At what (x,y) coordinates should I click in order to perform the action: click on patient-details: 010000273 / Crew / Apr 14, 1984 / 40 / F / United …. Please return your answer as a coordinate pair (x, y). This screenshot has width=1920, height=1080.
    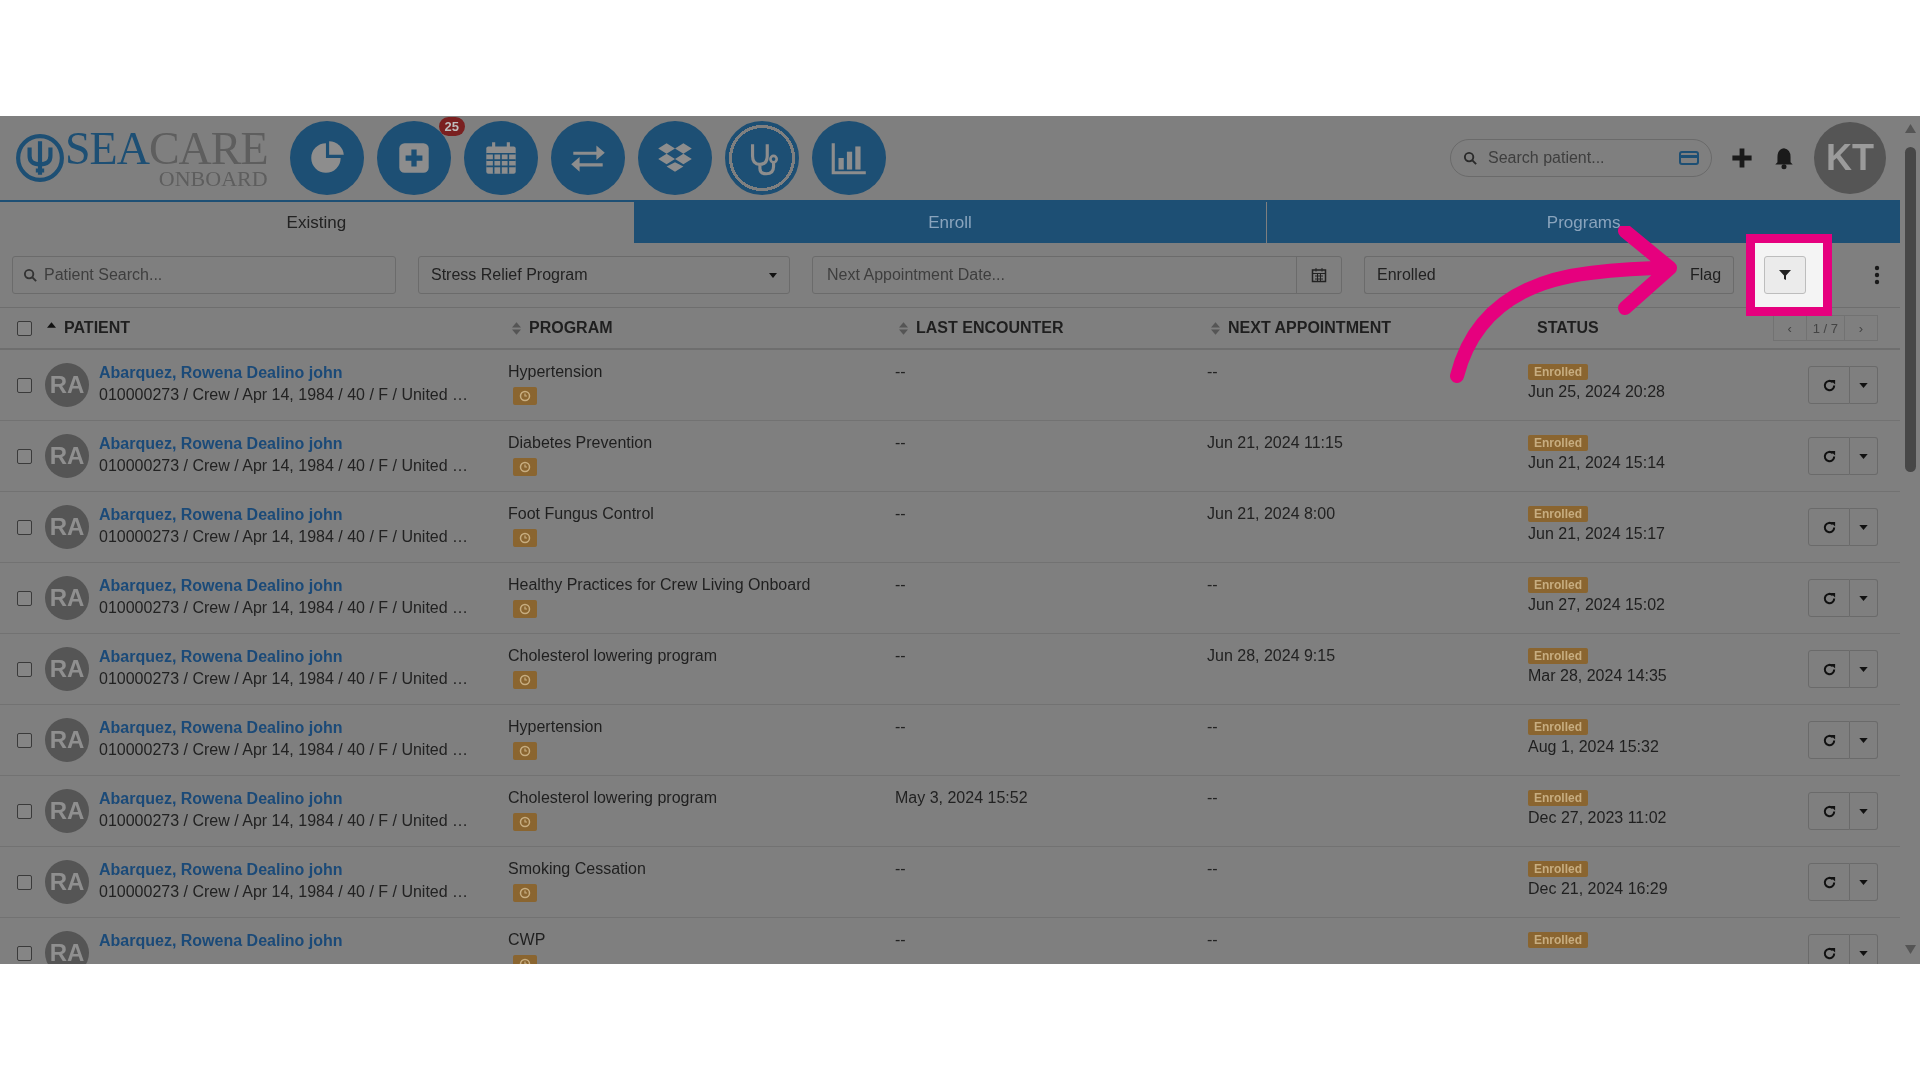
    Looking at the image, I should click on (284, 821).